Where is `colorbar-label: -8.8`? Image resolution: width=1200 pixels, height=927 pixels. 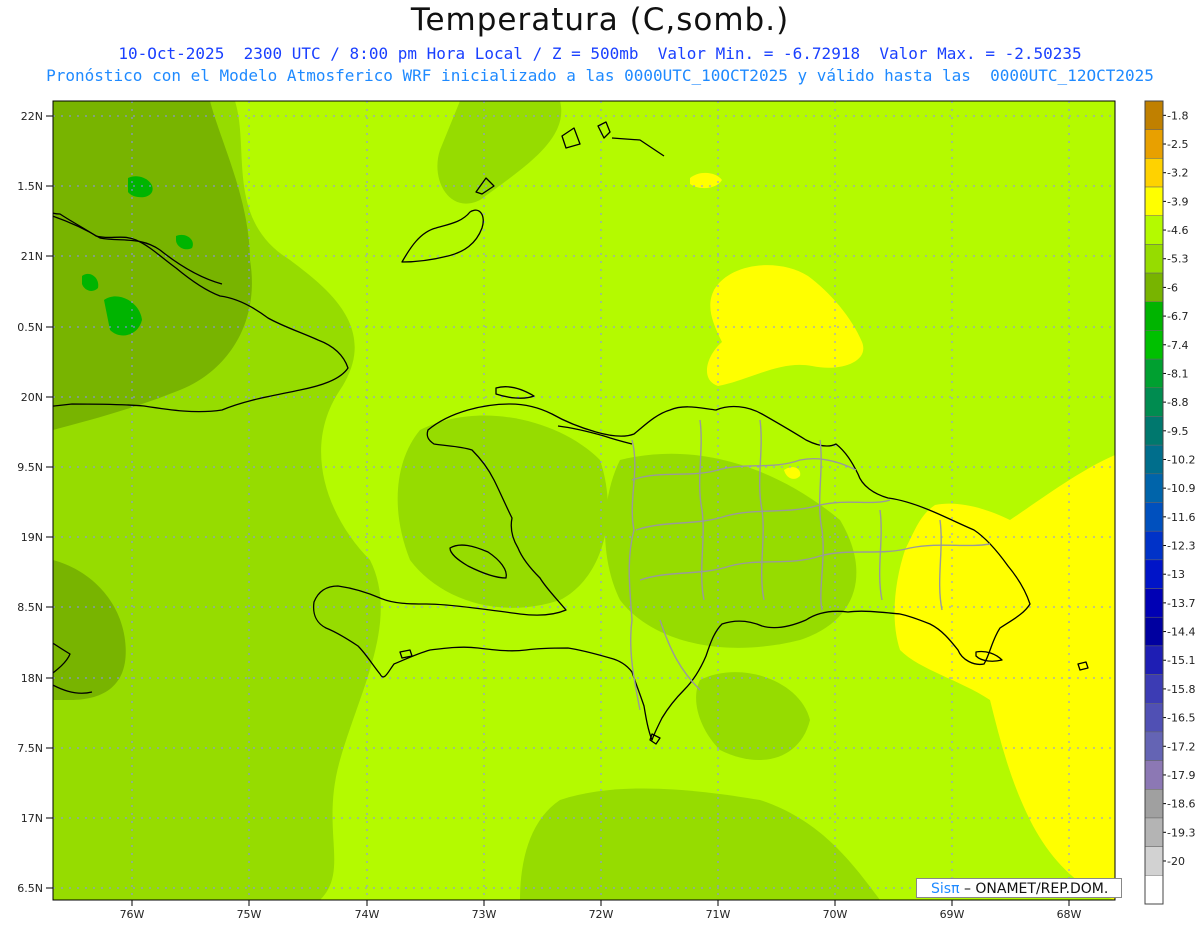
colorbar-label: -8.8 is located at coordinates (1177, 402).